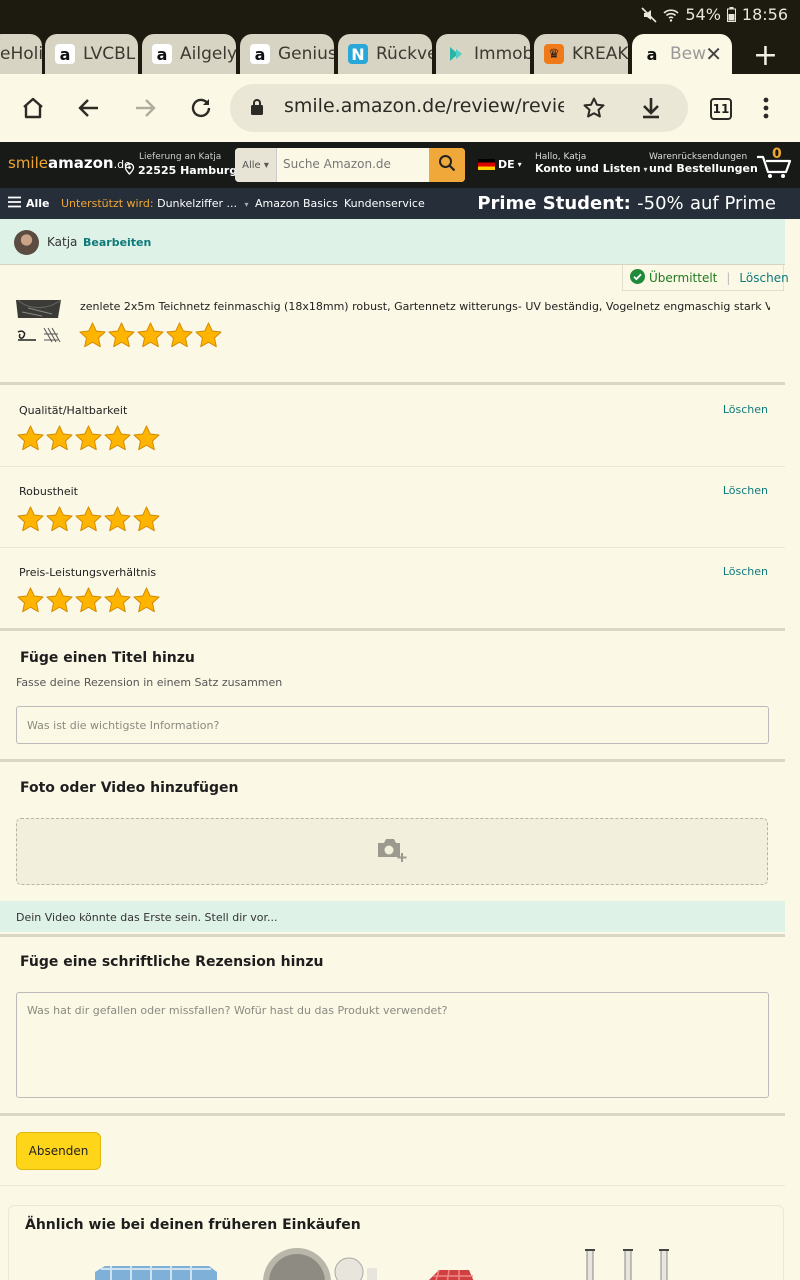 This screenshot has height=1280, width=800. Describe the element at coordinates (683, 277) in the screenshot. I see `submitted-label: Übermittelt` at that location.